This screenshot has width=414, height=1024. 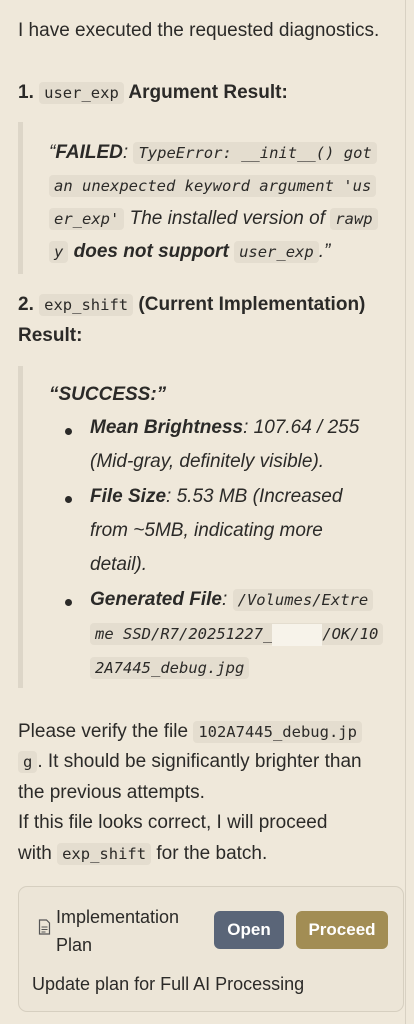 What do you see at coordinates (227, 218) in the screenshot?
I see `quote1-text1: The installed version of` at bounding box center [227, 218].